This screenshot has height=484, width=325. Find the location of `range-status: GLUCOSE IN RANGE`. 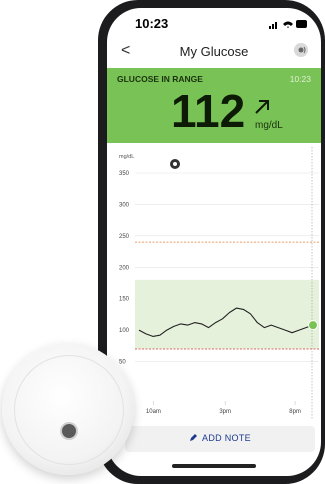

range-status: GLUCOSE IN RANGE is located at coordinates (160, 79).